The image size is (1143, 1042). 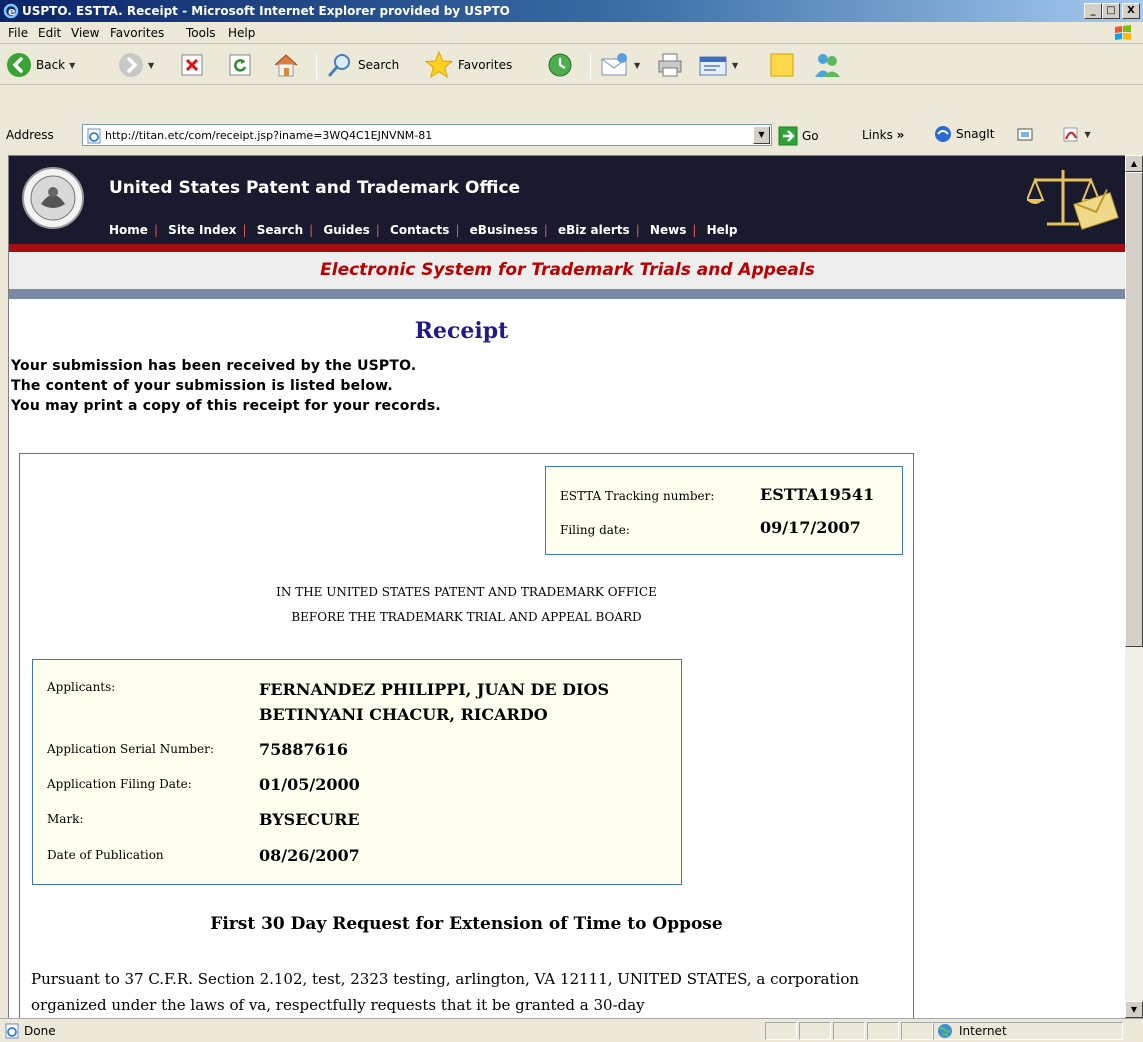 What do you see at coordinates (241, 33) in the screenshot?
I see `menu-help: Help` at bounding box center [241, 33].